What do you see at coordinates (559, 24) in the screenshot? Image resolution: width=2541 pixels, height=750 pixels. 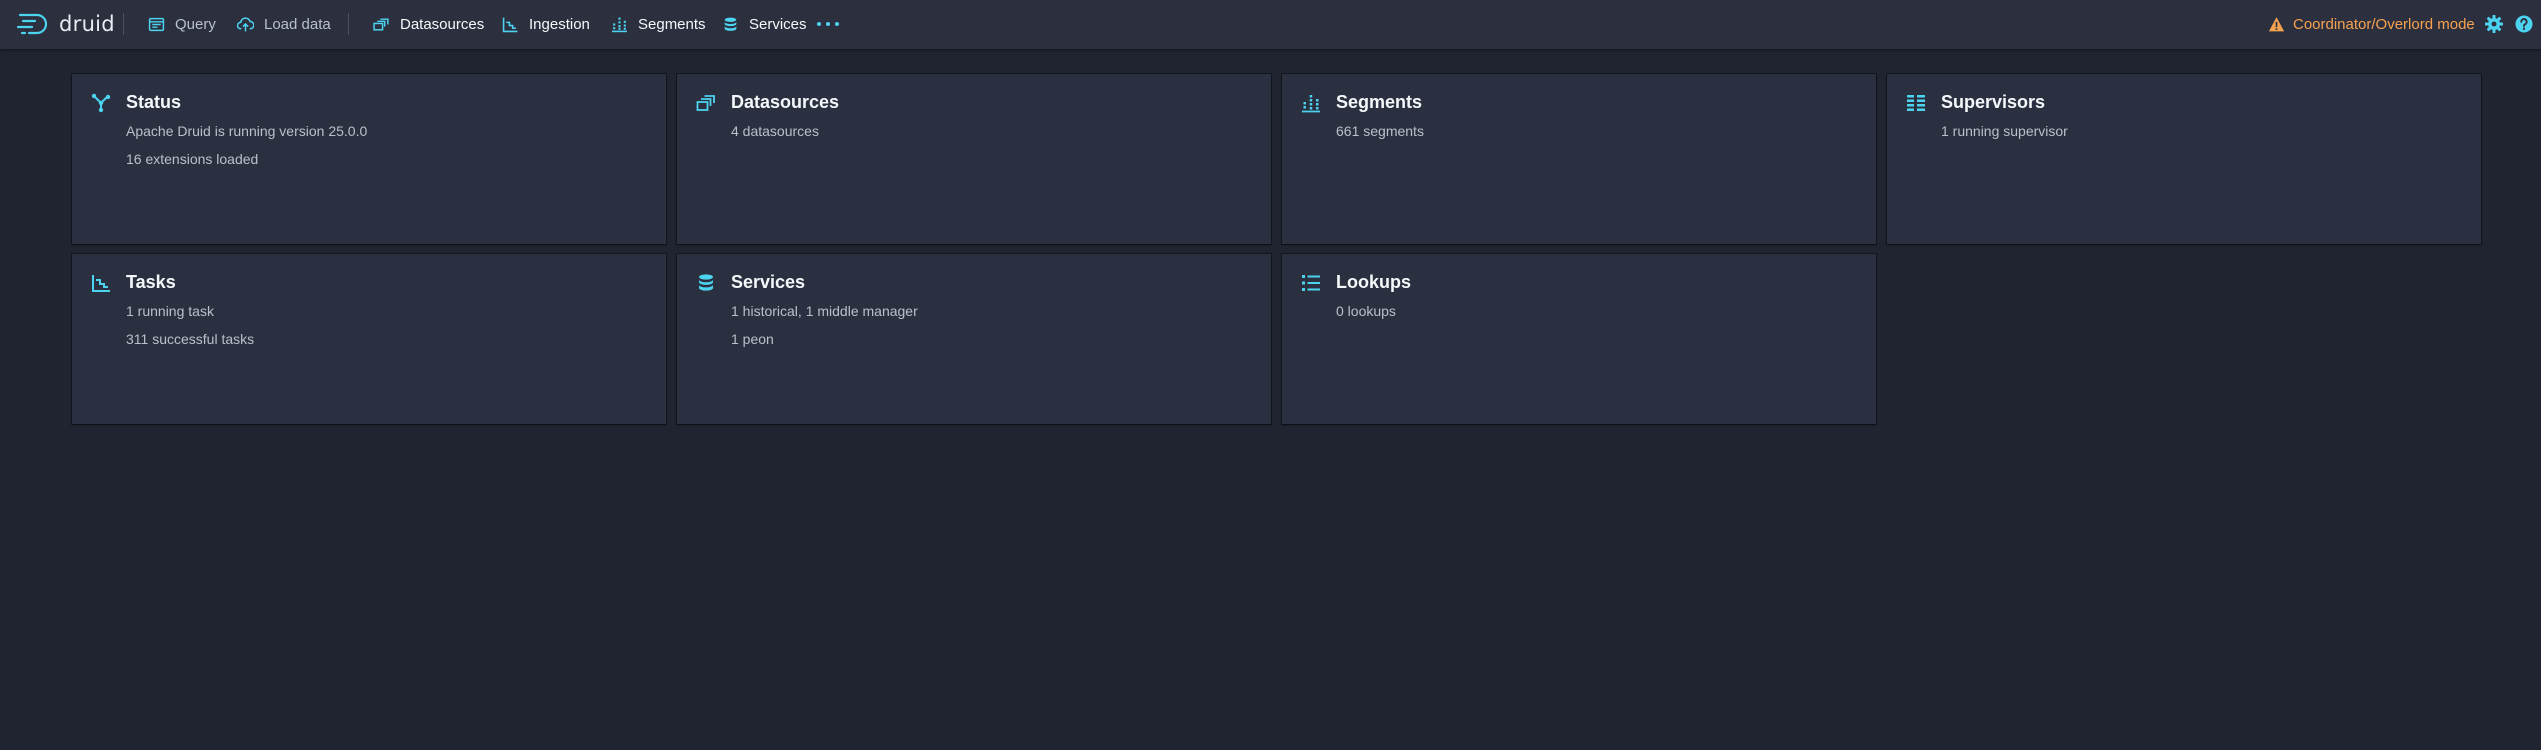 I see `nav-ingestion-label: Ingestion` at bounding box center [559, 24].